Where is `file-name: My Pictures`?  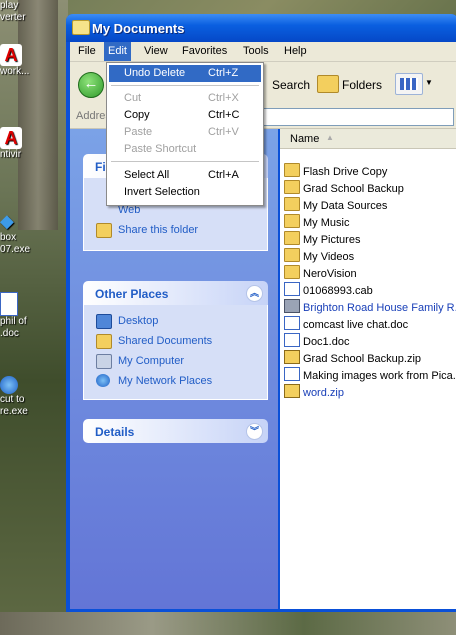 file-name: My Pictures is located at coordinates (332, 240).